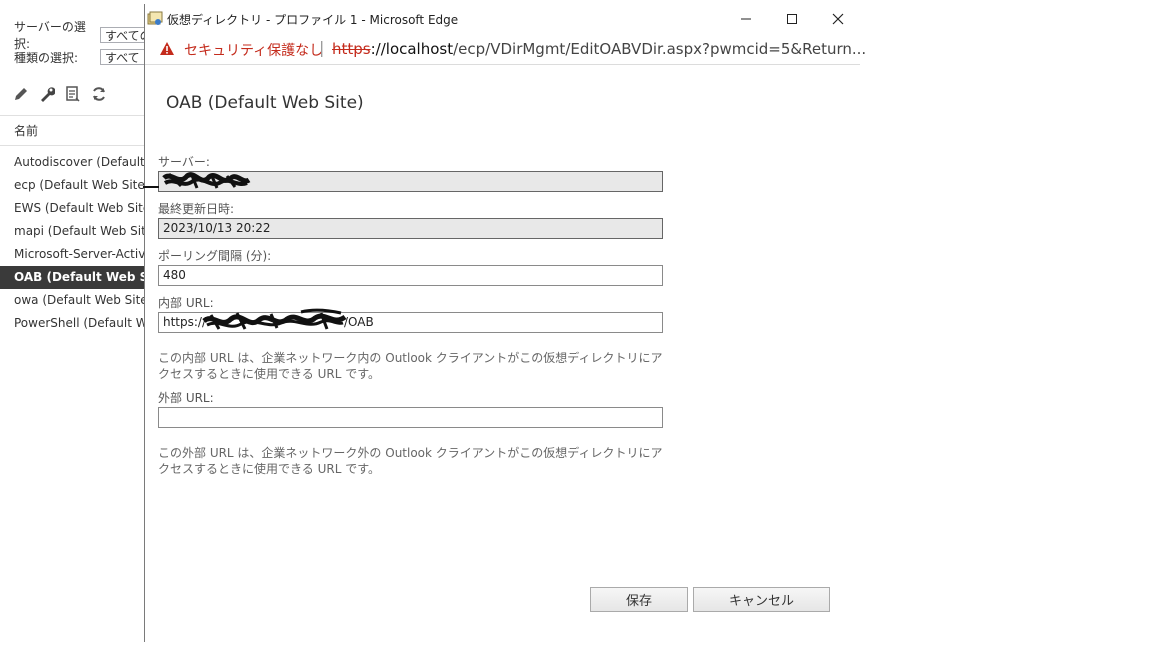 Image resolution: width=1152 pixels, height=648 pixels. Describe the element at coordinates (155, 21) in the screenshot. I see `app-icon` at that location.